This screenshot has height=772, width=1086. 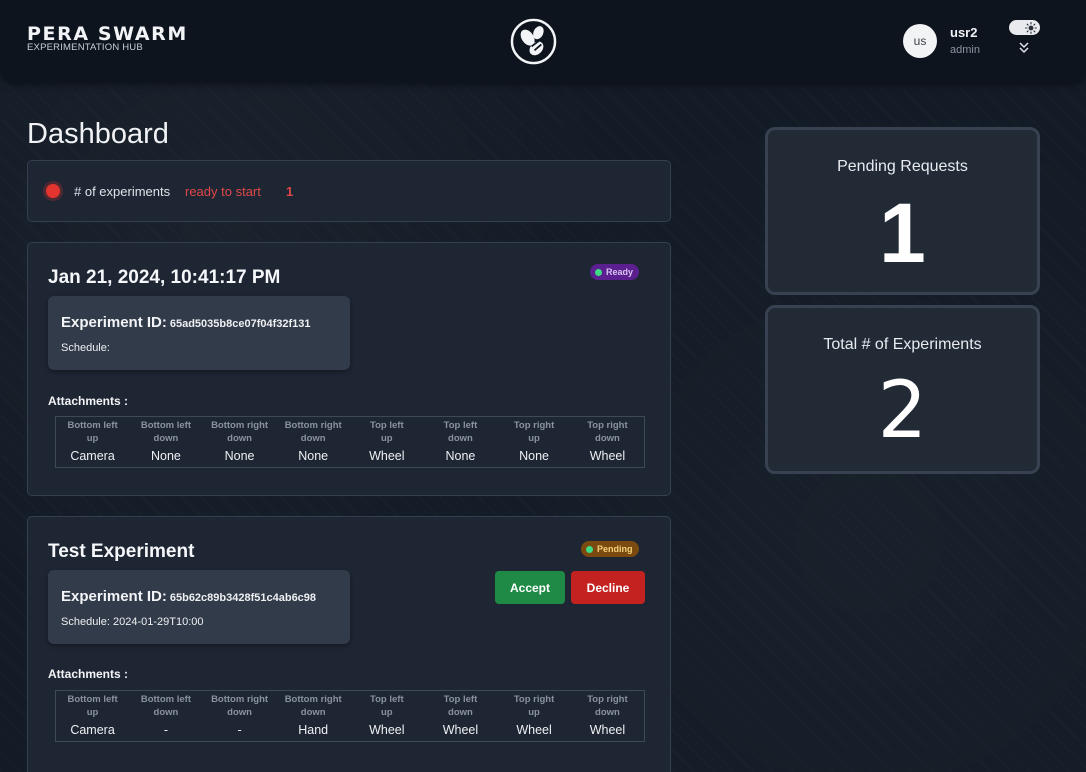 What do you see at coordinates (223, 191) in the screenshot?
I see `summary-status: ready to start` at bounding box center [223, 191].